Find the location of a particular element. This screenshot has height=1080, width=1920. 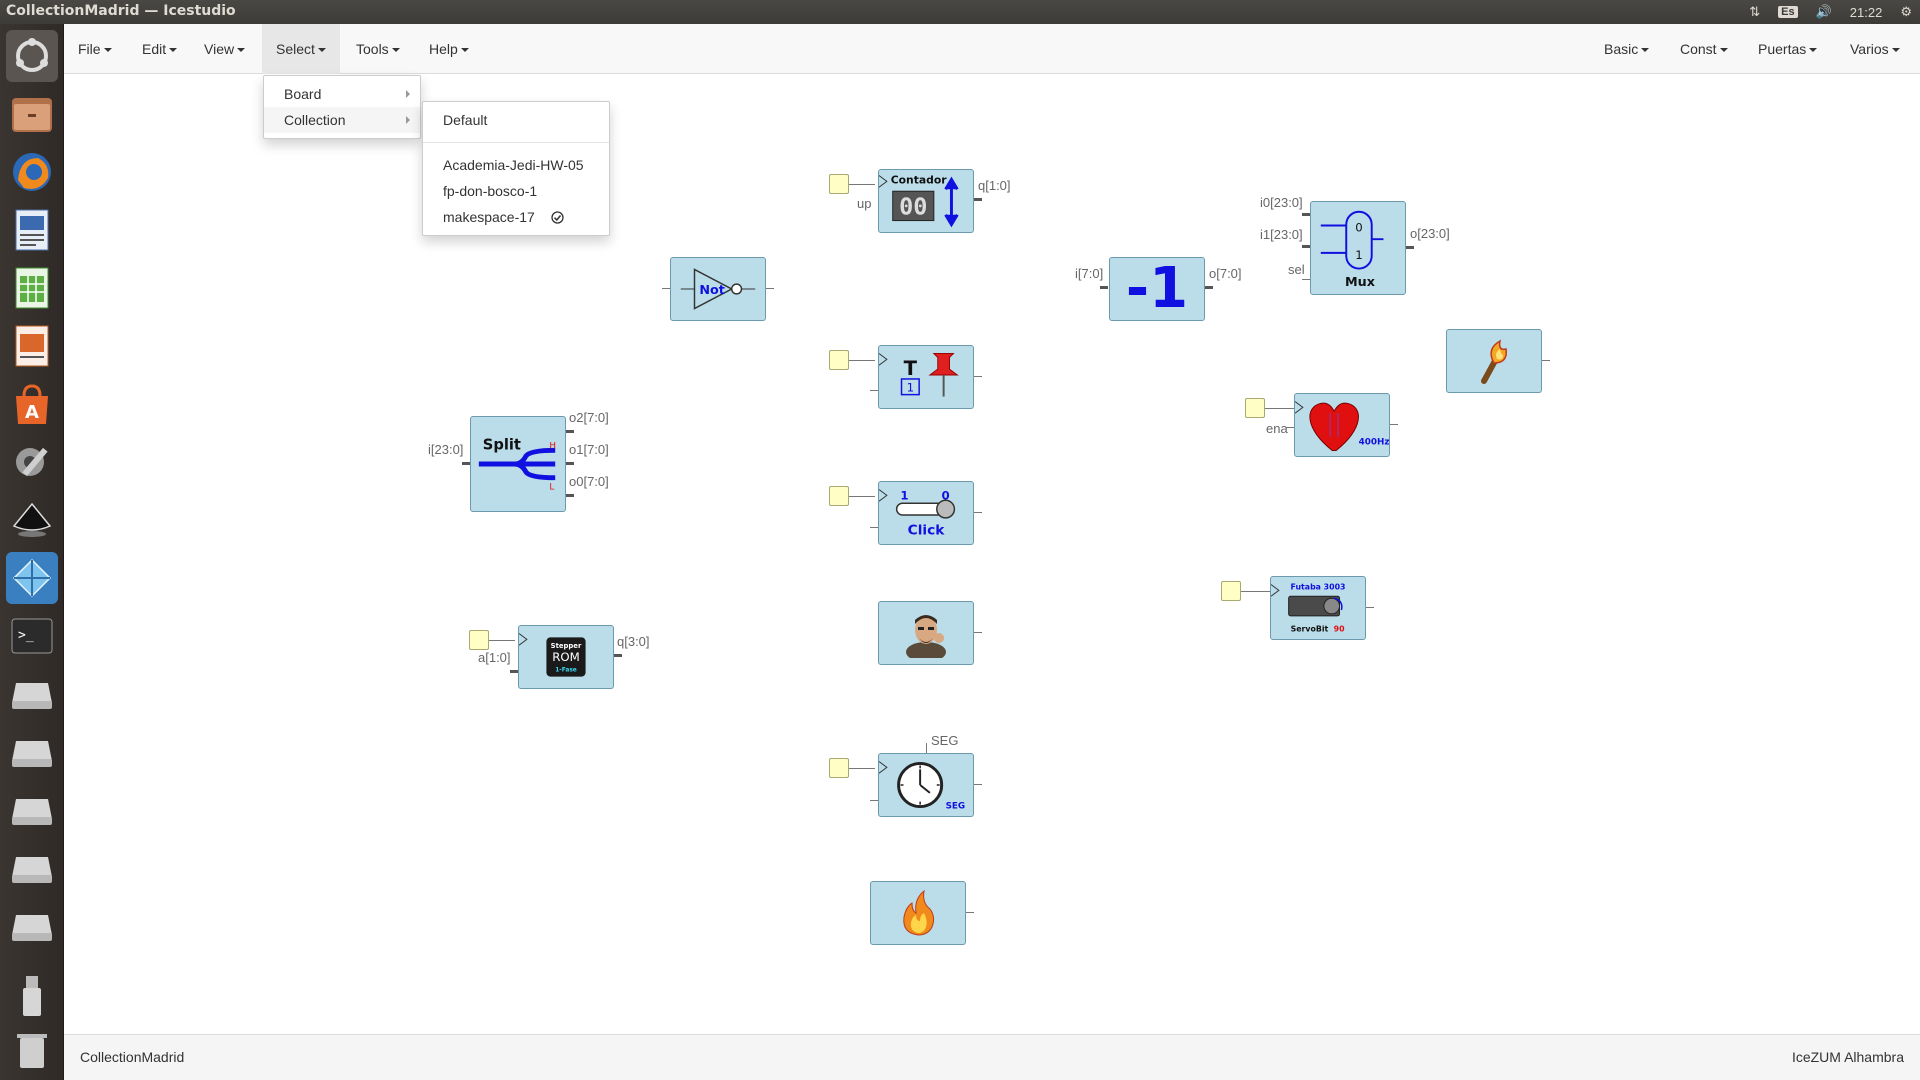

files-icon is located at coordinates (32, 114).